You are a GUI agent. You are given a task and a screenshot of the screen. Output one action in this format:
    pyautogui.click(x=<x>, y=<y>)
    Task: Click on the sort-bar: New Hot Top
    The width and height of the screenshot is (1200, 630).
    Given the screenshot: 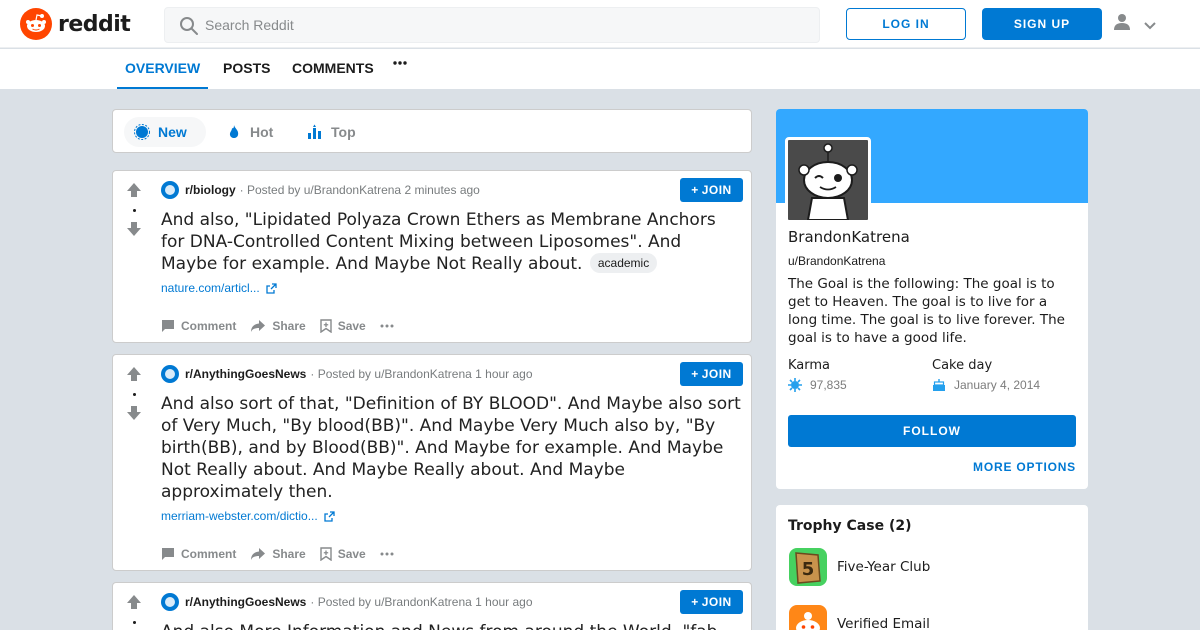 What is the action you would take?
    pyautogui.click(x=432, y=131)
    